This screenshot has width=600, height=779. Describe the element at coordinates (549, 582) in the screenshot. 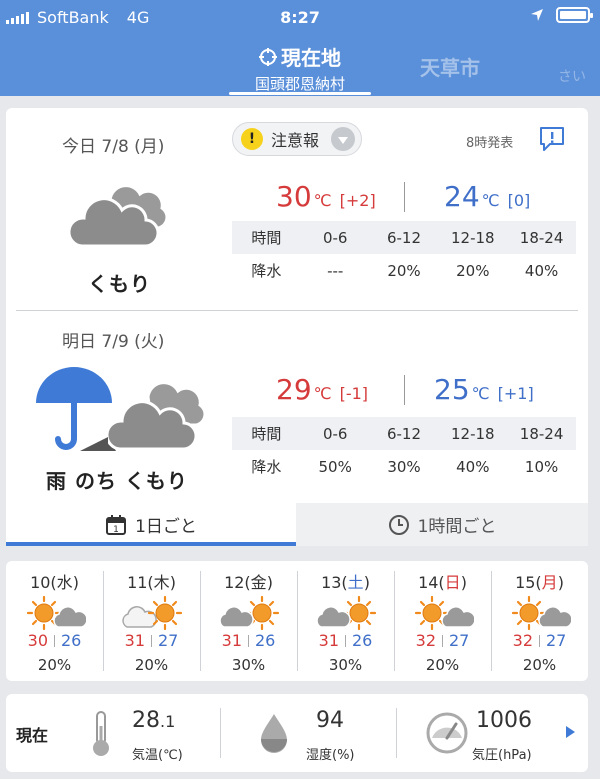

I see `day-of-week: 月` at that location.